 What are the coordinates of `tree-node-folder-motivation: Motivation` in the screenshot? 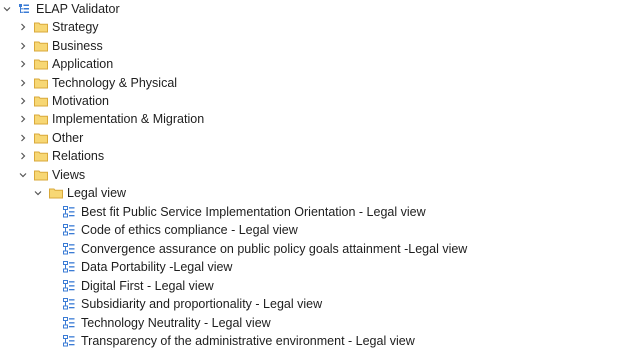 It's located at (63, 101).